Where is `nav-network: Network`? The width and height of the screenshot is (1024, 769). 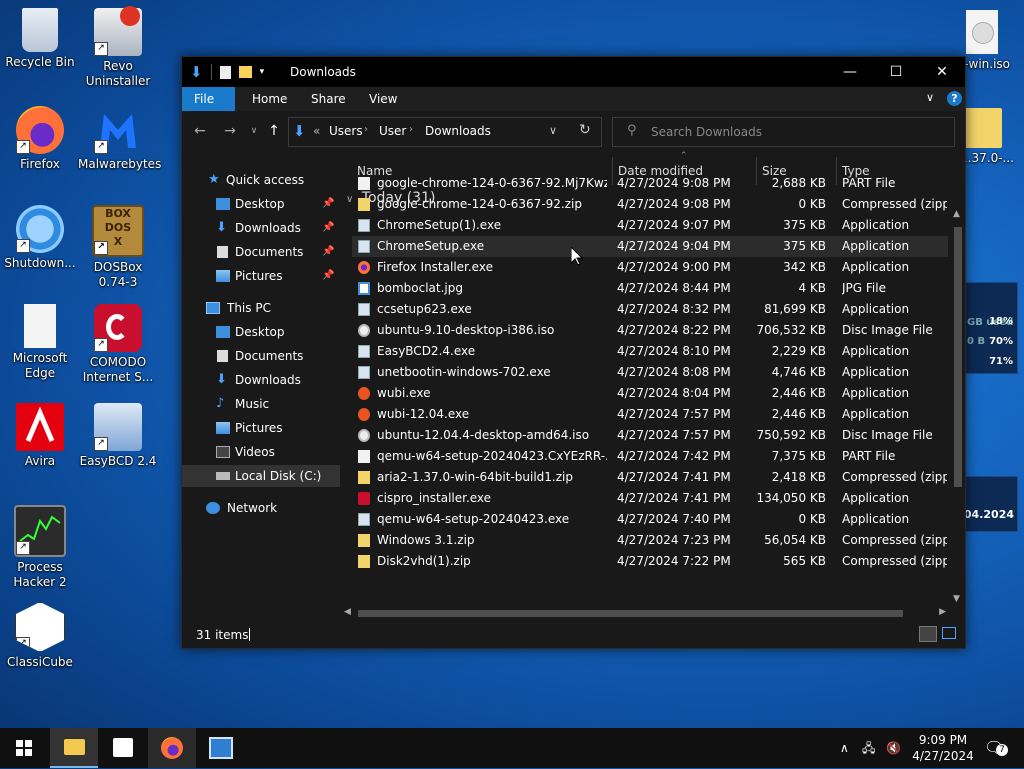
nav-network: Network is located at coordinates (261, 508).